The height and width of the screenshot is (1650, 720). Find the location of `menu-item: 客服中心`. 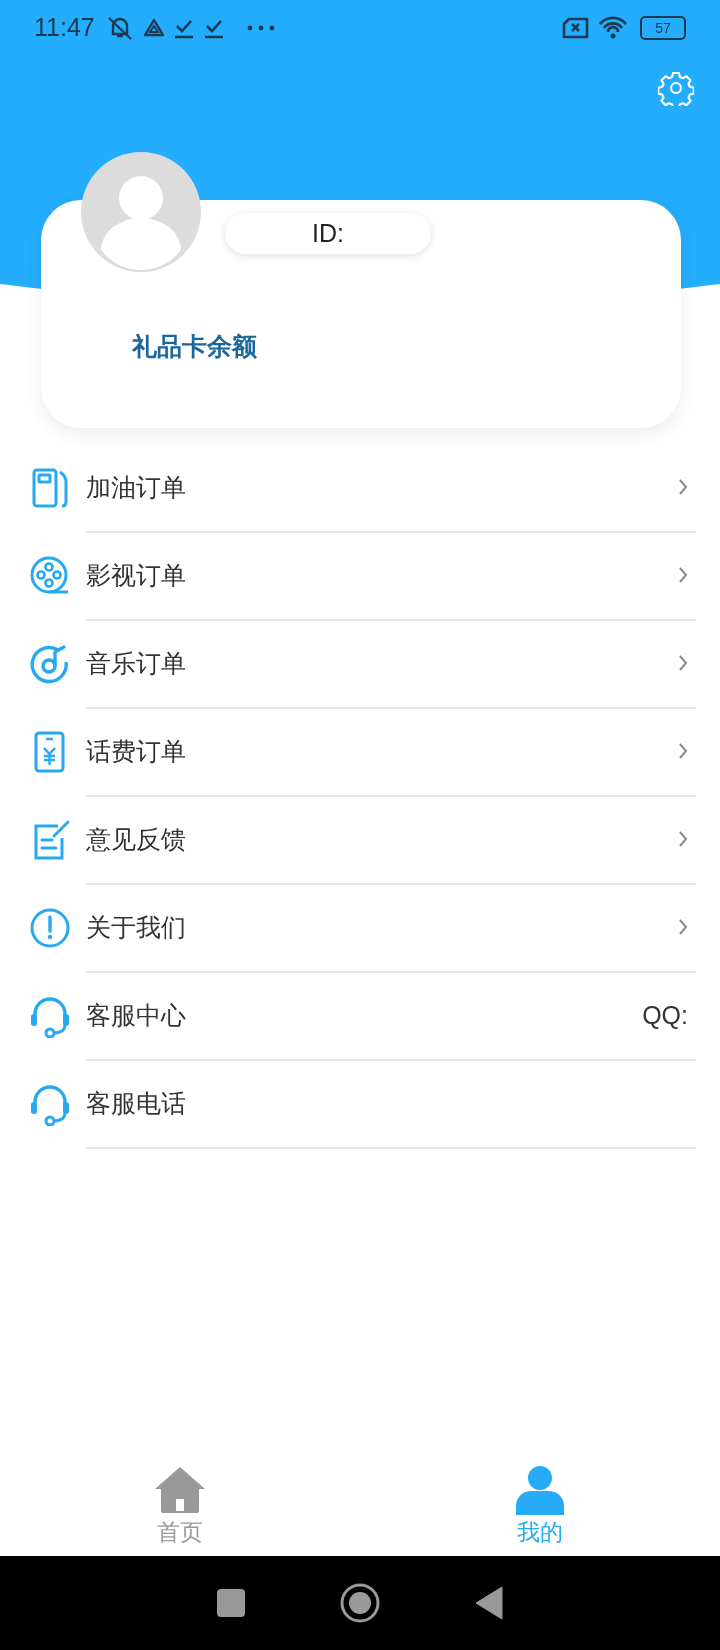

menu-item: 客服中心 is located at coordinates (359, 1015).